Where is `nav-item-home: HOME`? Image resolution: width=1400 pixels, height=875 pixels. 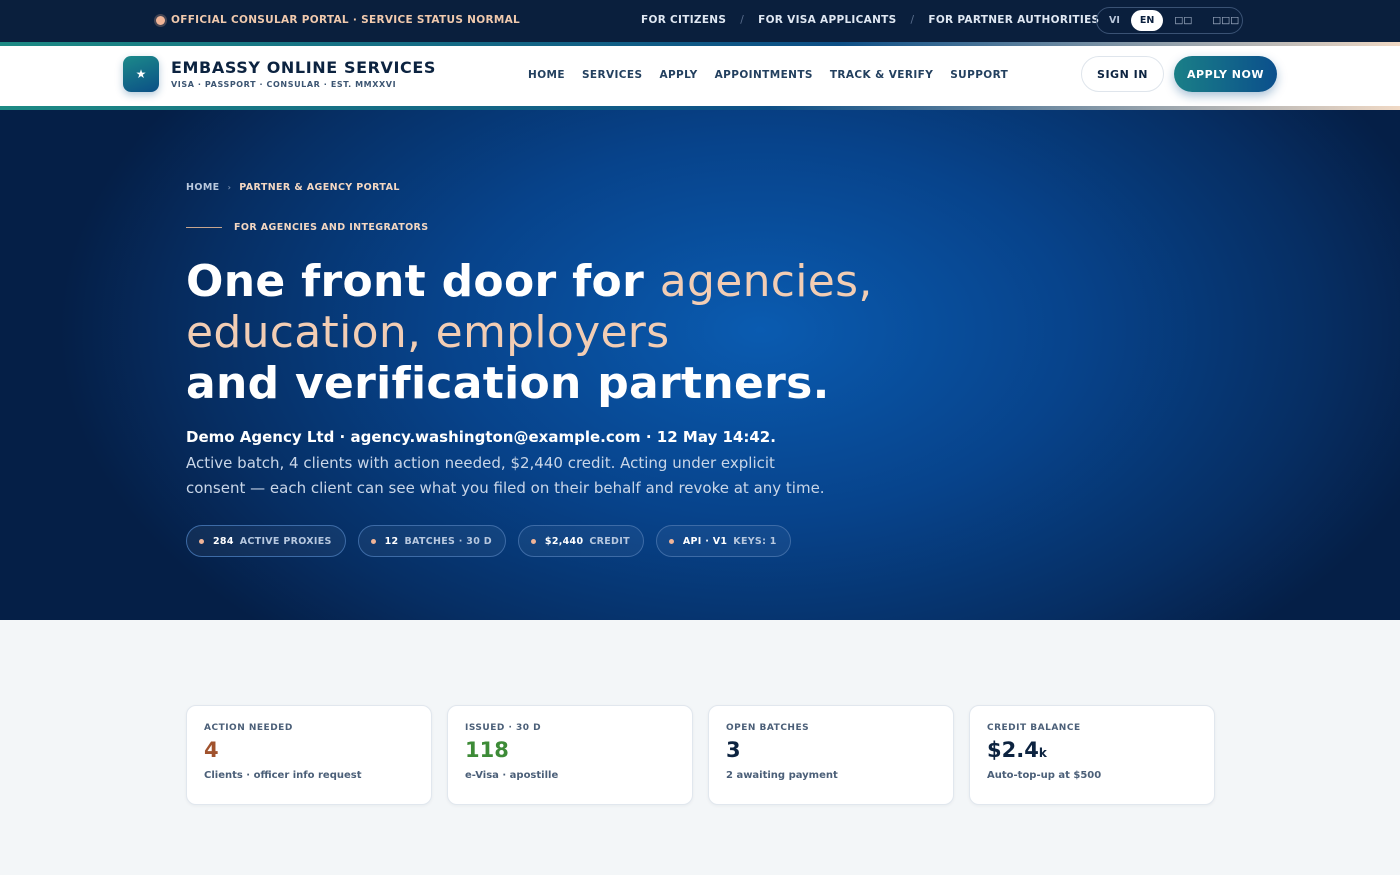 nav-item-home: HOME is located at coordinates (546, 75).